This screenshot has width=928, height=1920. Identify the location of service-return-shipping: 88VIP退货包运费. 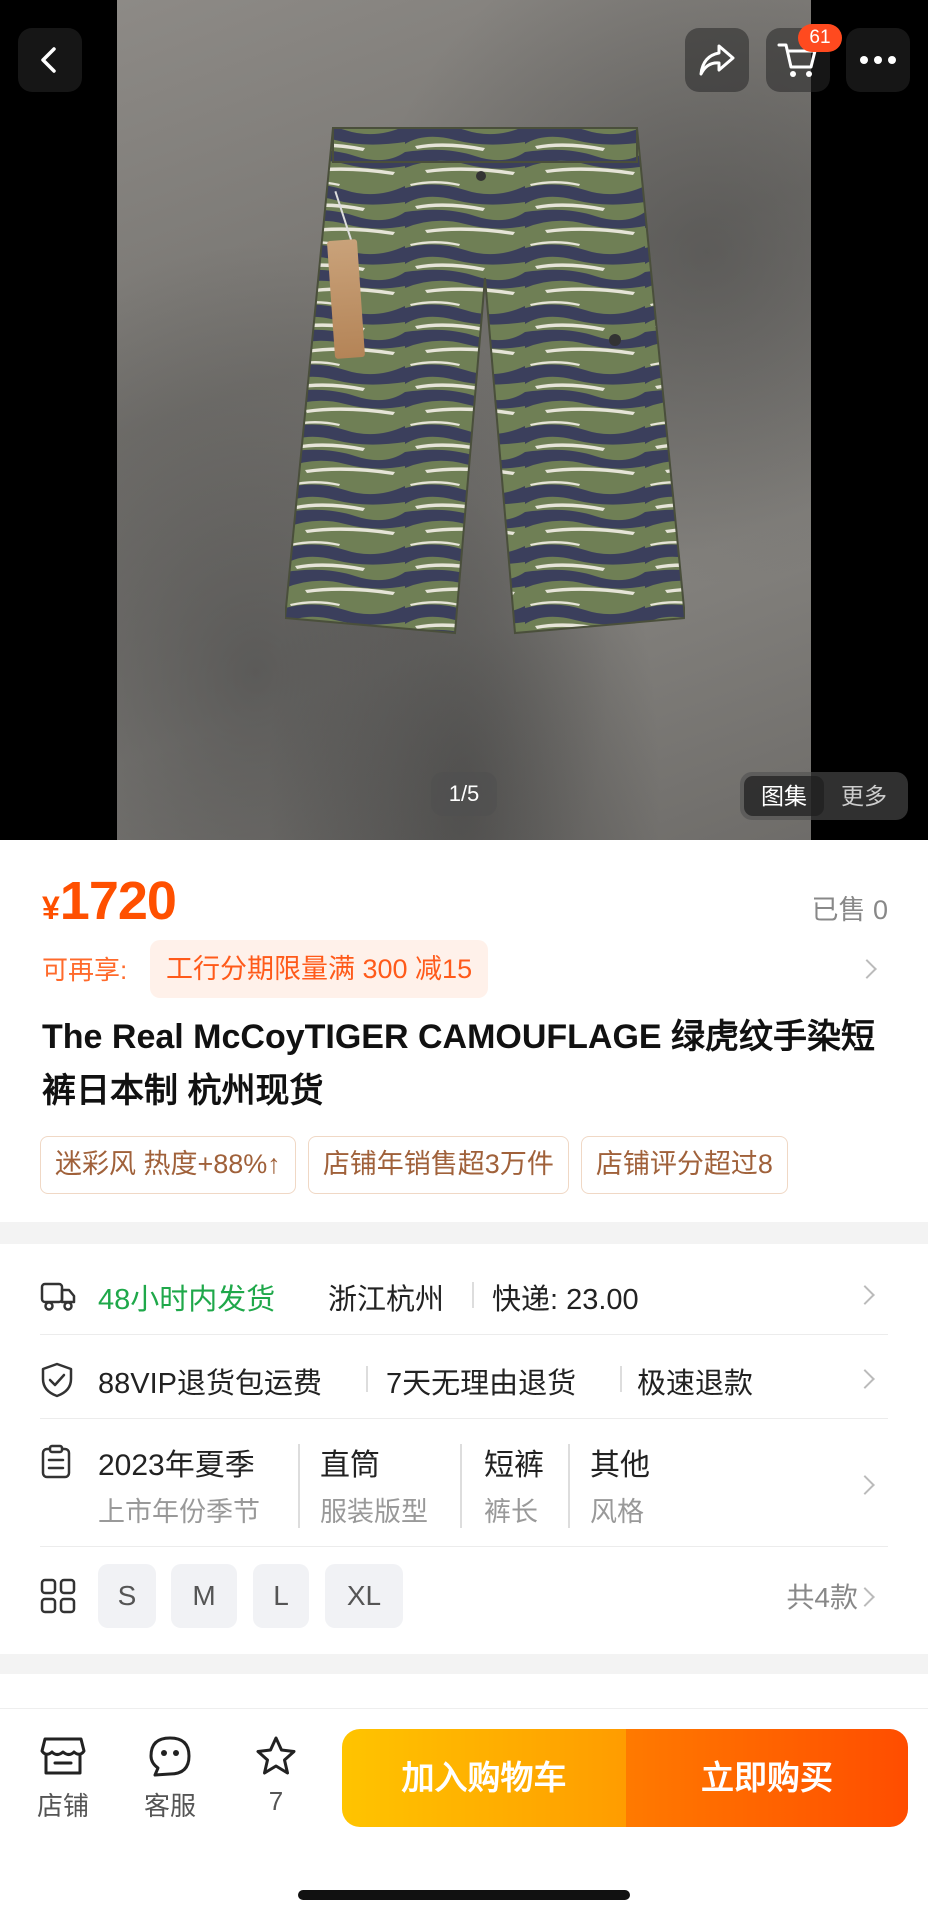
(210, 1384).